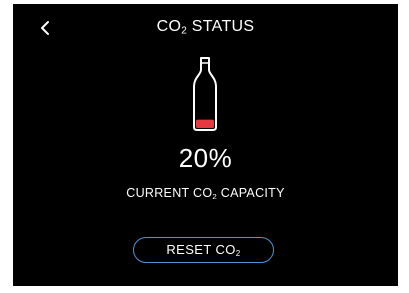 This screenshot has height=293, width=409. I want to click on caption-post: CAPACITY, so click(250, 193).